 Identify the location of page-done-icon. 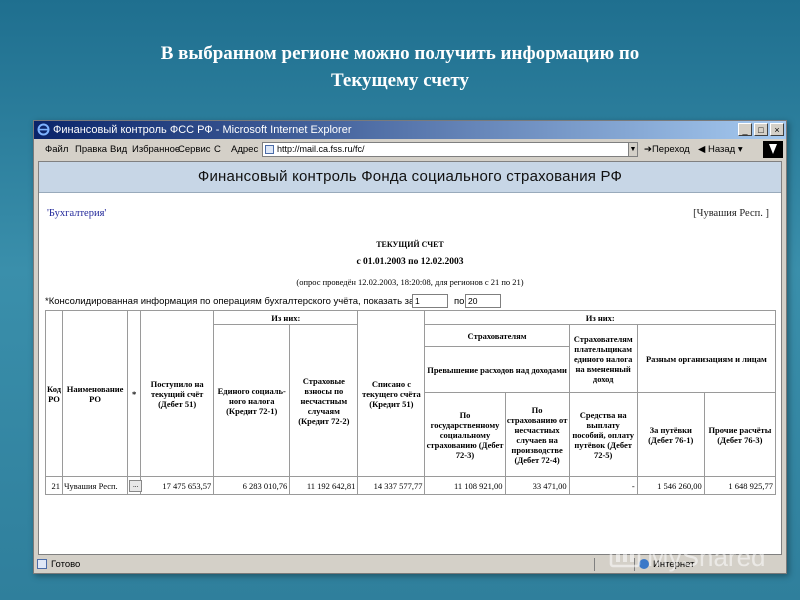
(42, 564).